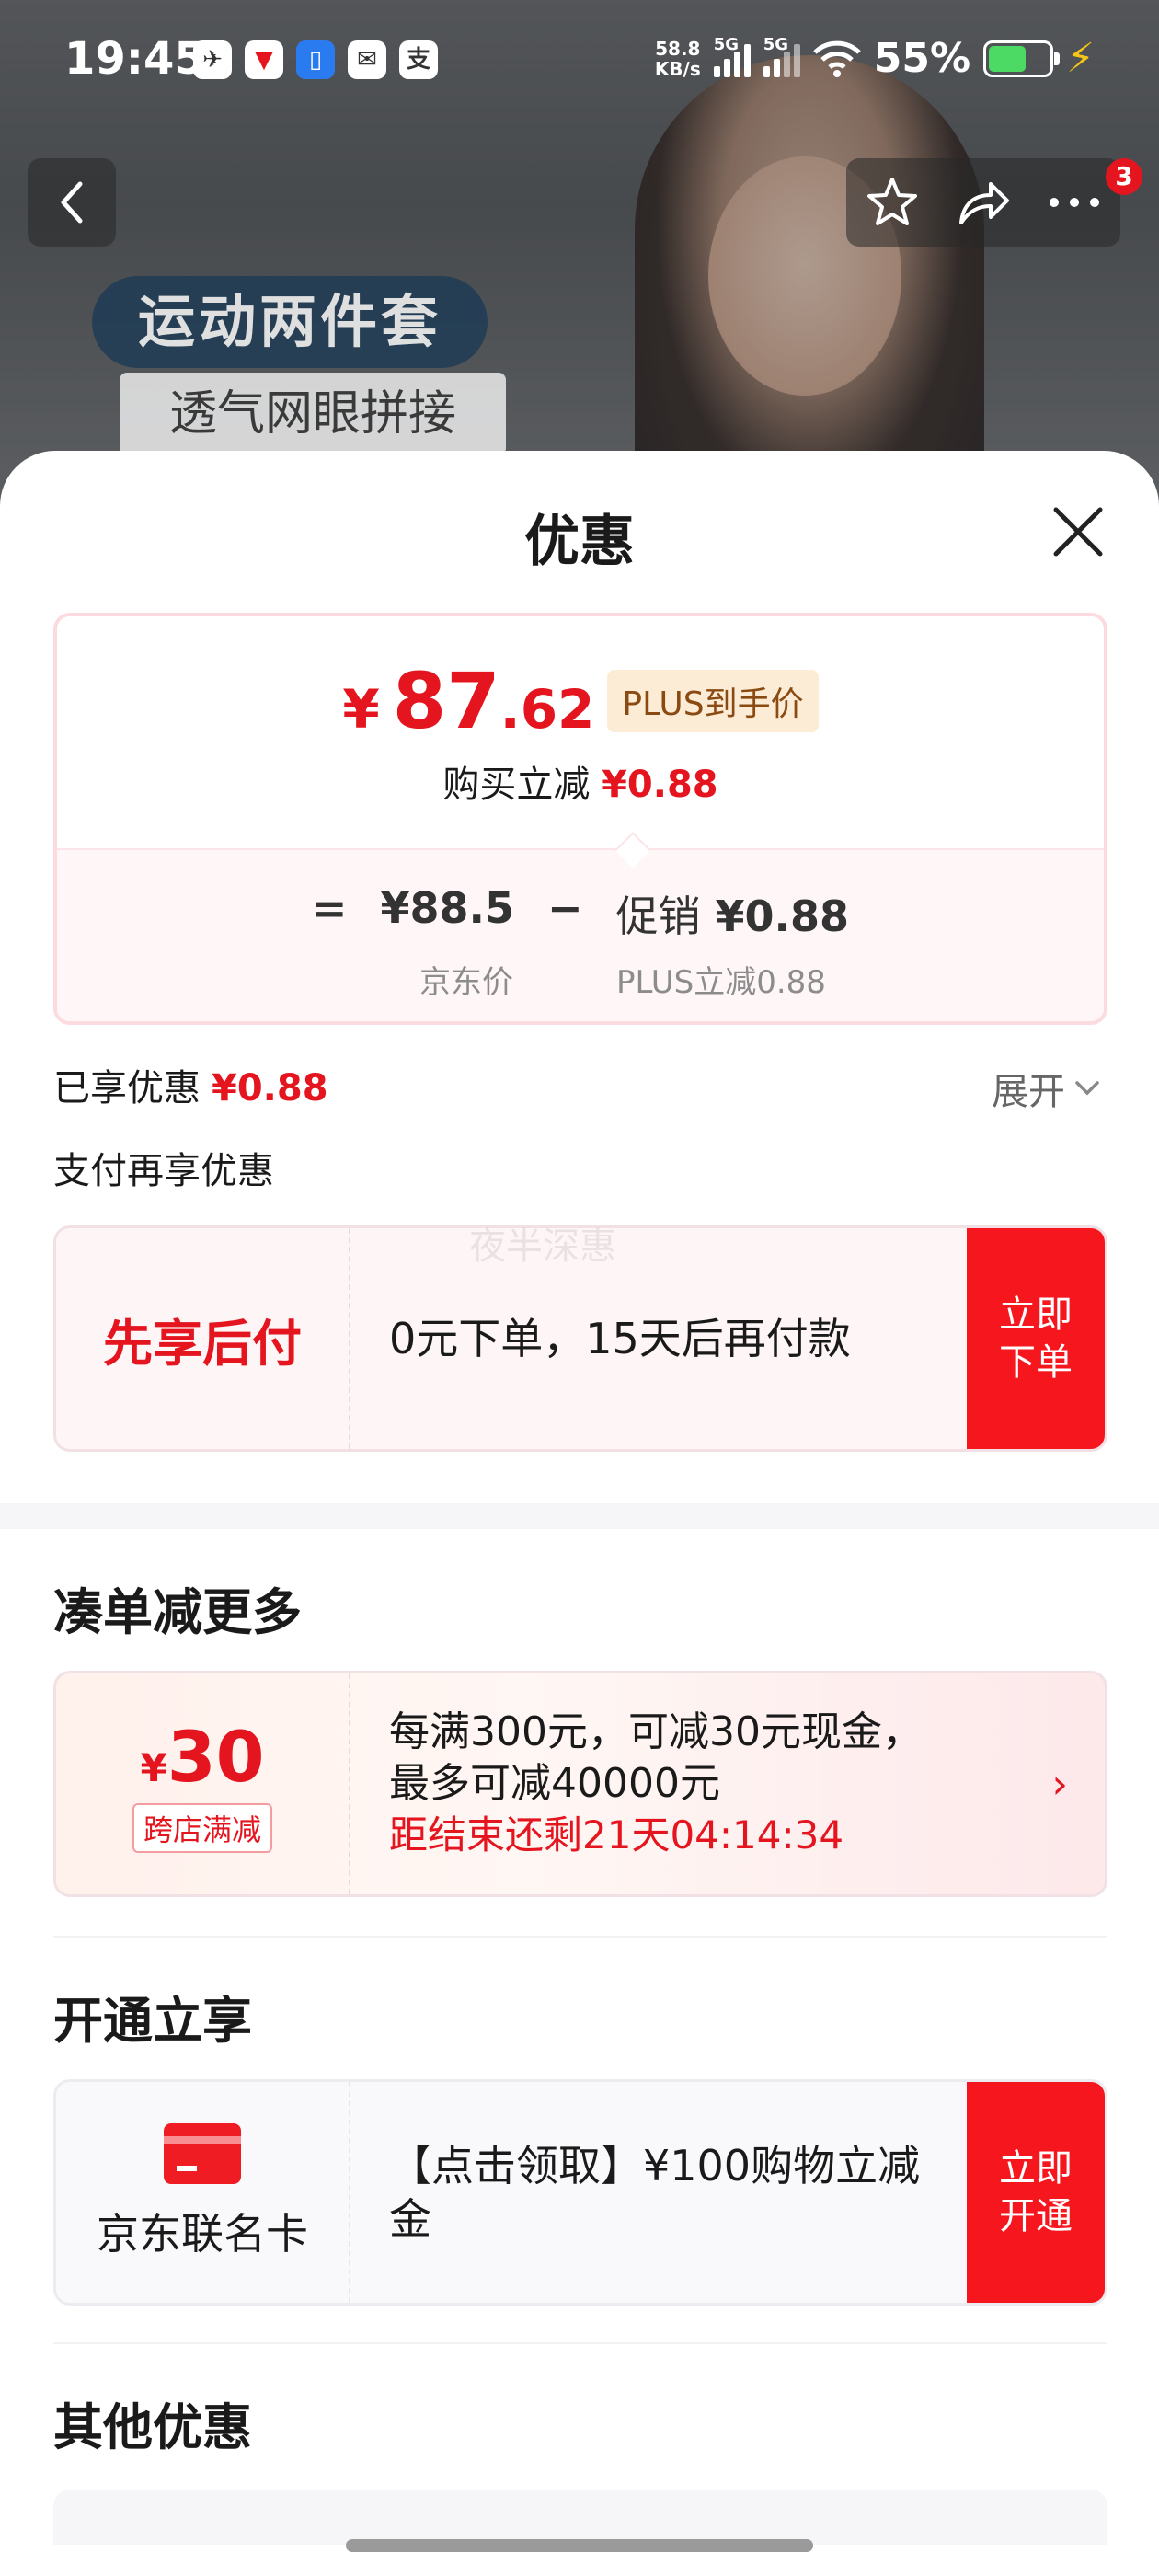  I want to click on battery-icon, so click(1022, 58).